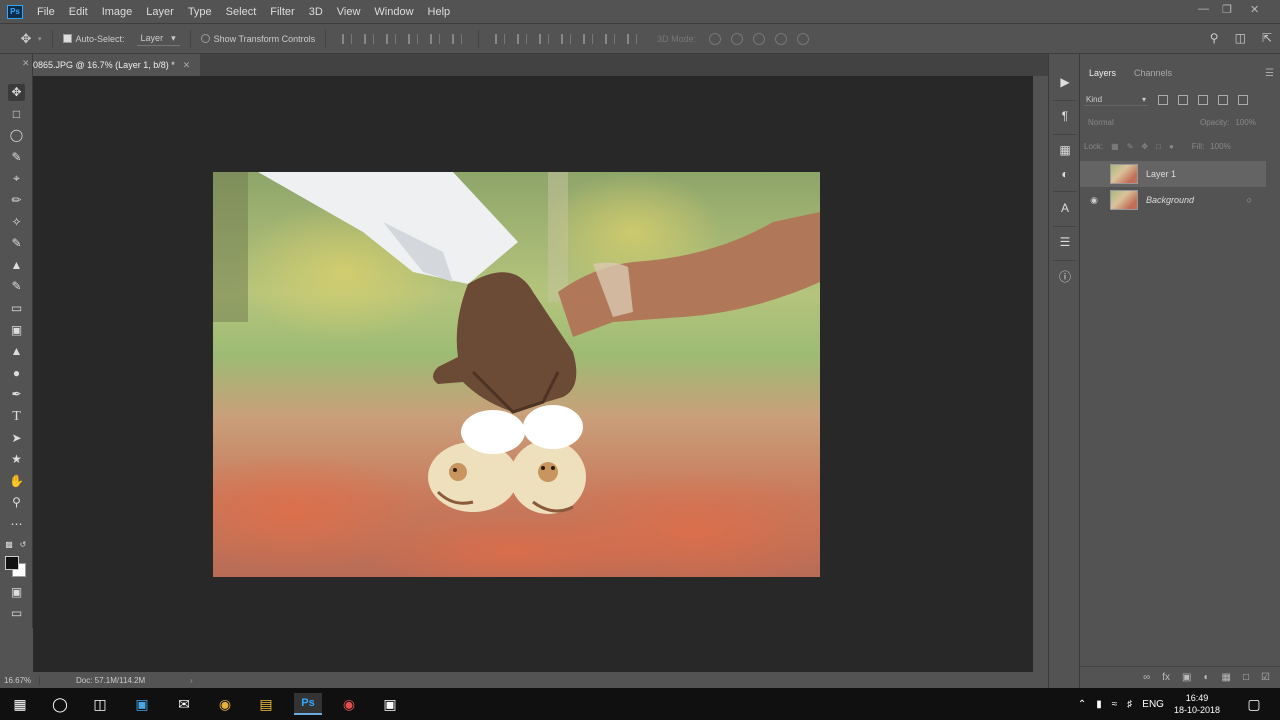 This screenshot has width=1280, height=720. Describe the element at coordinates (16, 373) in the screenshot. I see `dodge-tool-icon: ●` at that location.